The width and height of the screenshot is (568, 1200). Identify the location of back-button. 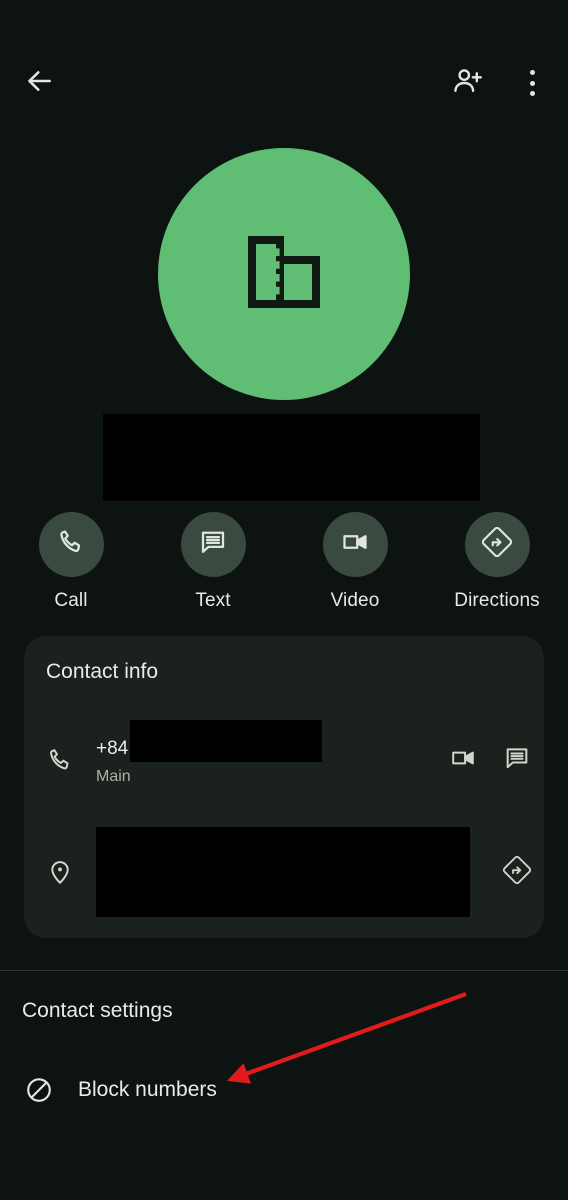
(39, 83).